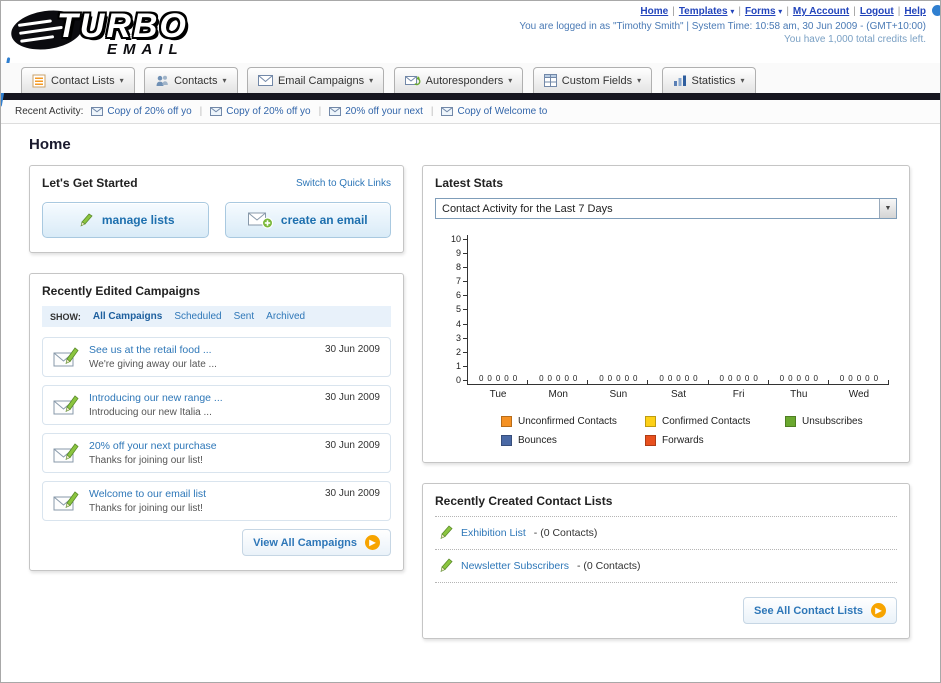  Describe the element at coordinates (855, 39) in the screenshot. I see `credits-info: You have 1,000 total credits left.` at that location.